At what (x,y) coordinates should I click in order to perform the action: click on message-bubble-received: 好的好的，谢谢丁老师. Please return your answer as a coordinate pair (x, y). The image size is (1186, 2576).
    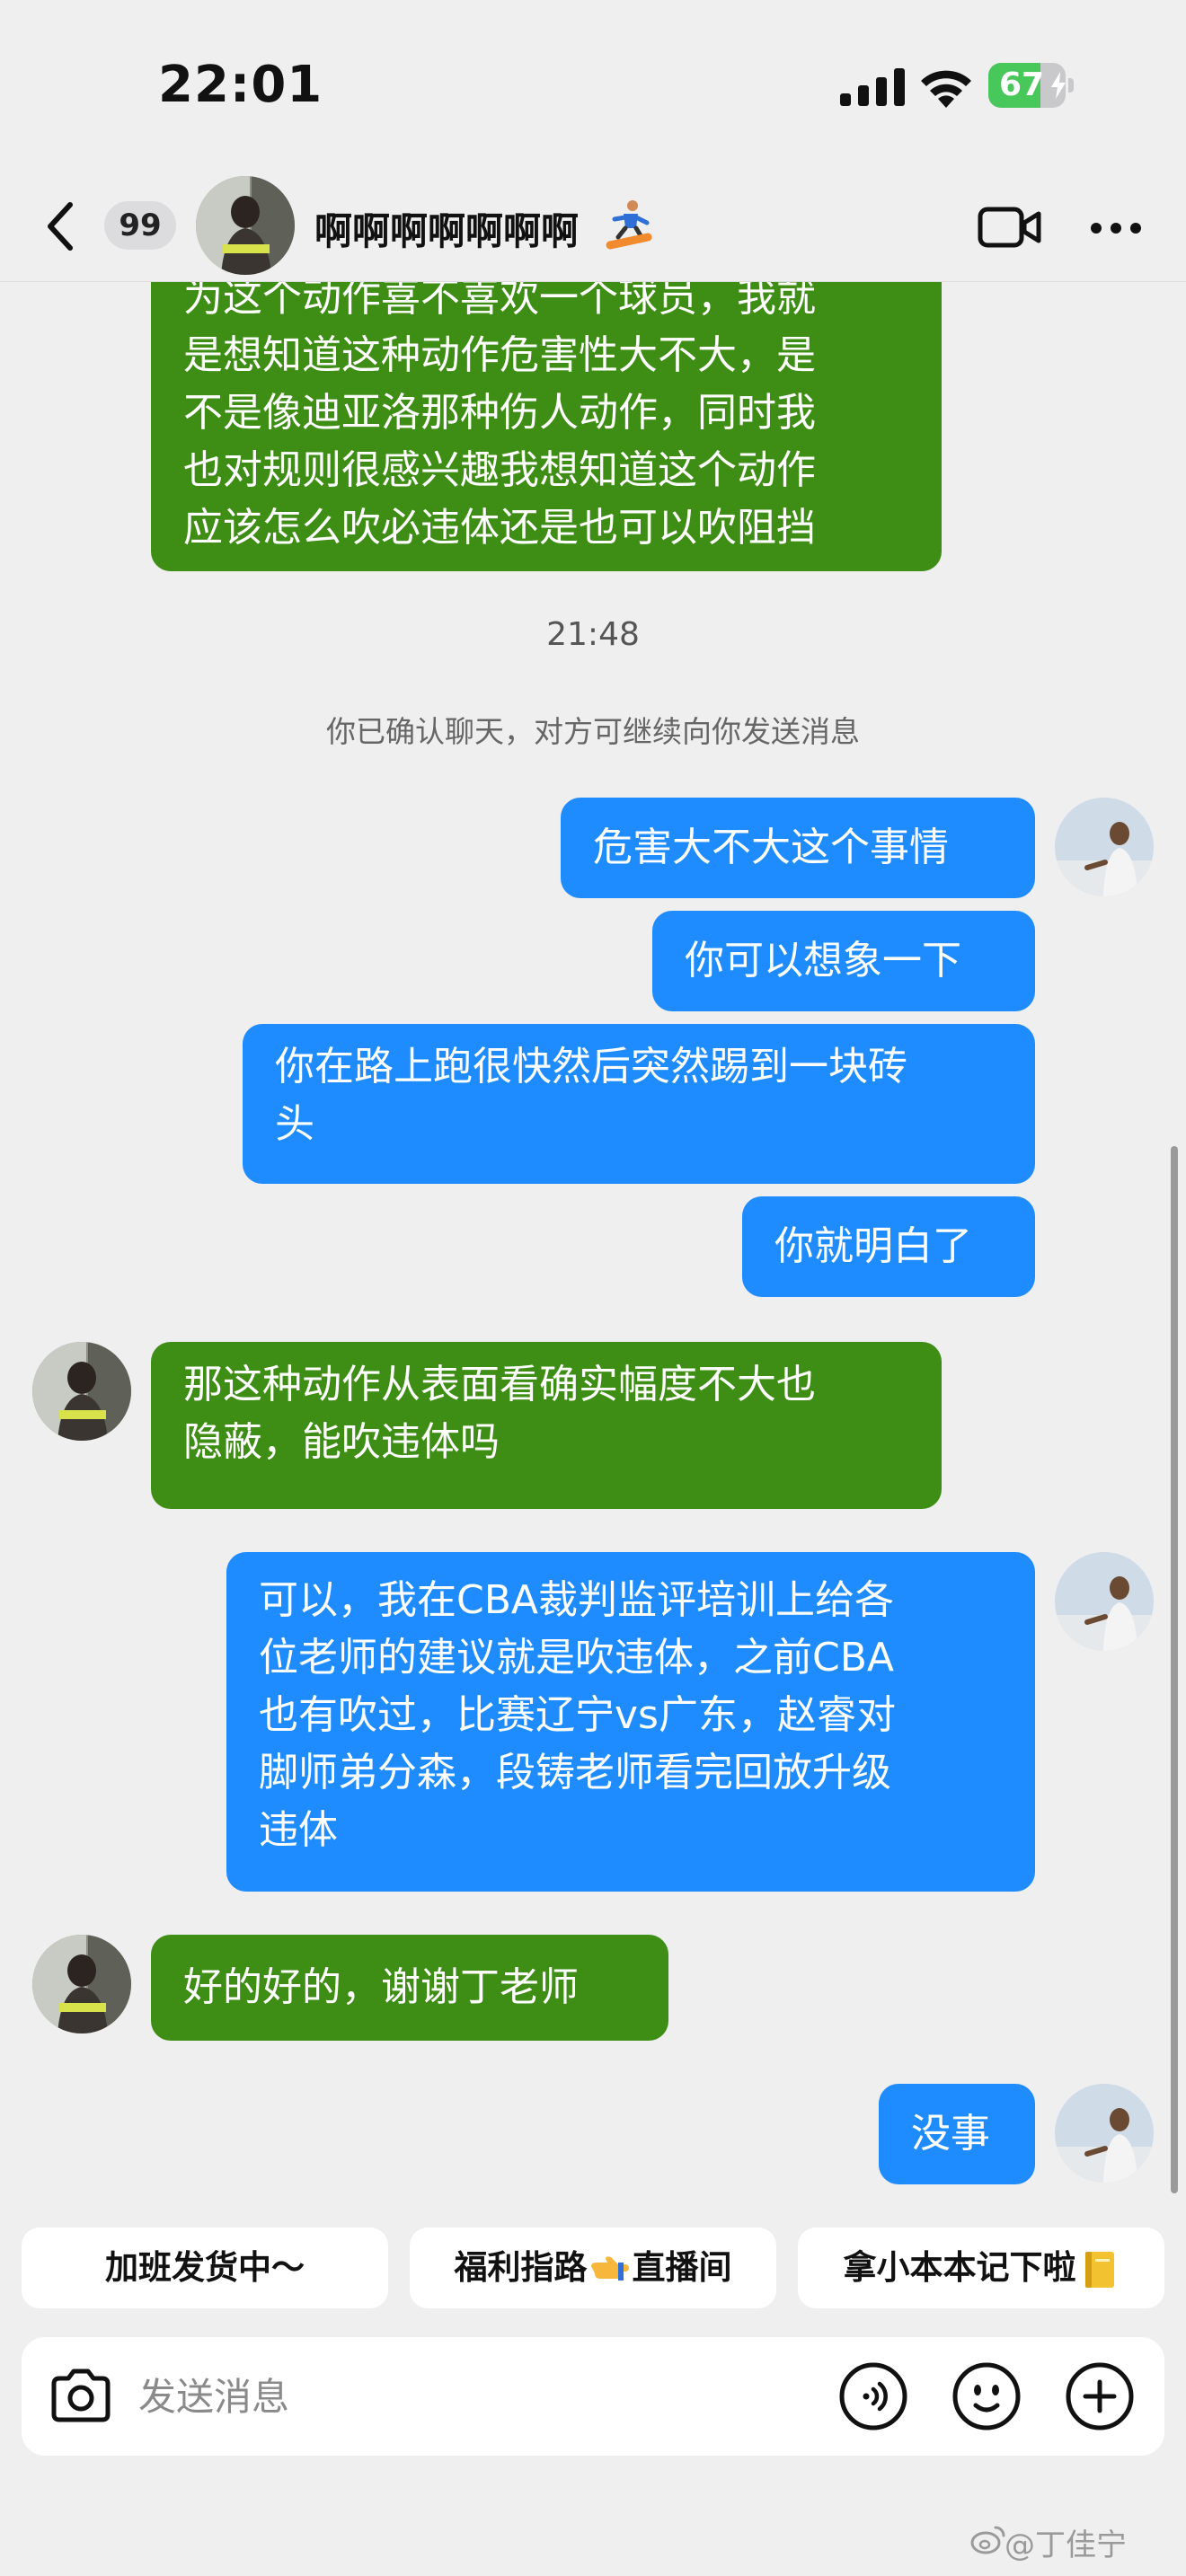
    Looking at the image, I should click on (409, 1988).